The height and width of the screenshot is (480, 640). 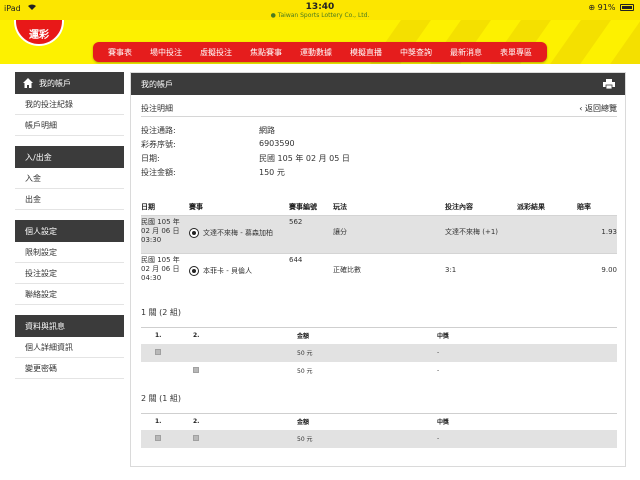 I want to click on sidebar-item-withdraw: 出金, so click(x=69, y=199).